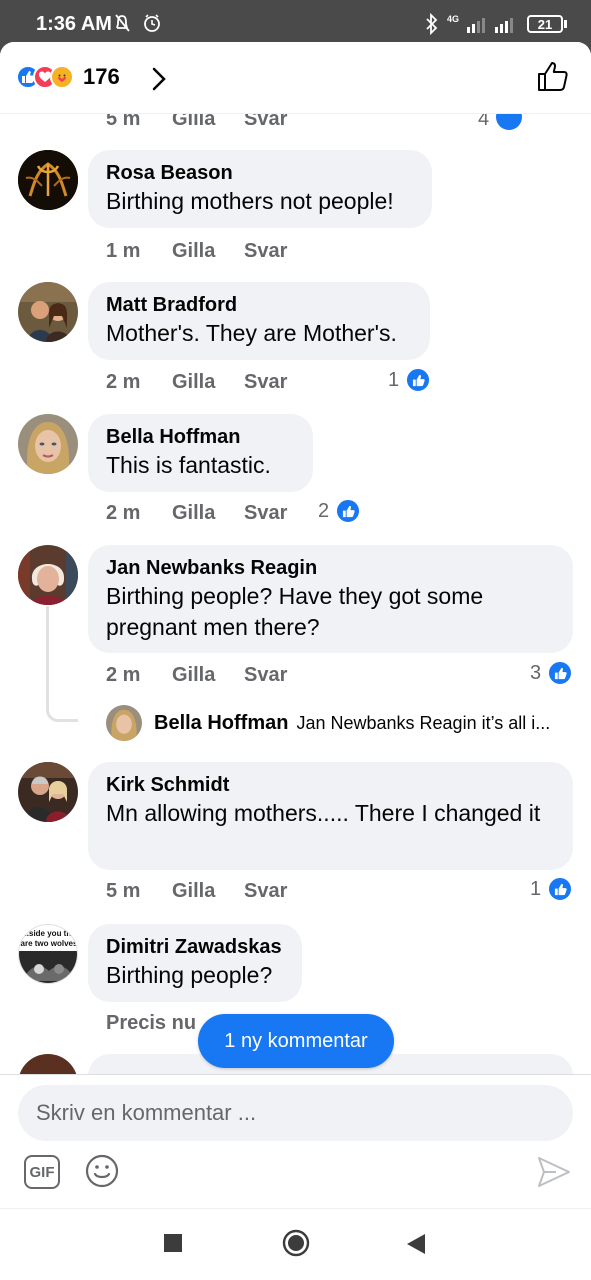 This screenshot has height=1280, width=591. I want to click on status-icons, so click(140, 26).